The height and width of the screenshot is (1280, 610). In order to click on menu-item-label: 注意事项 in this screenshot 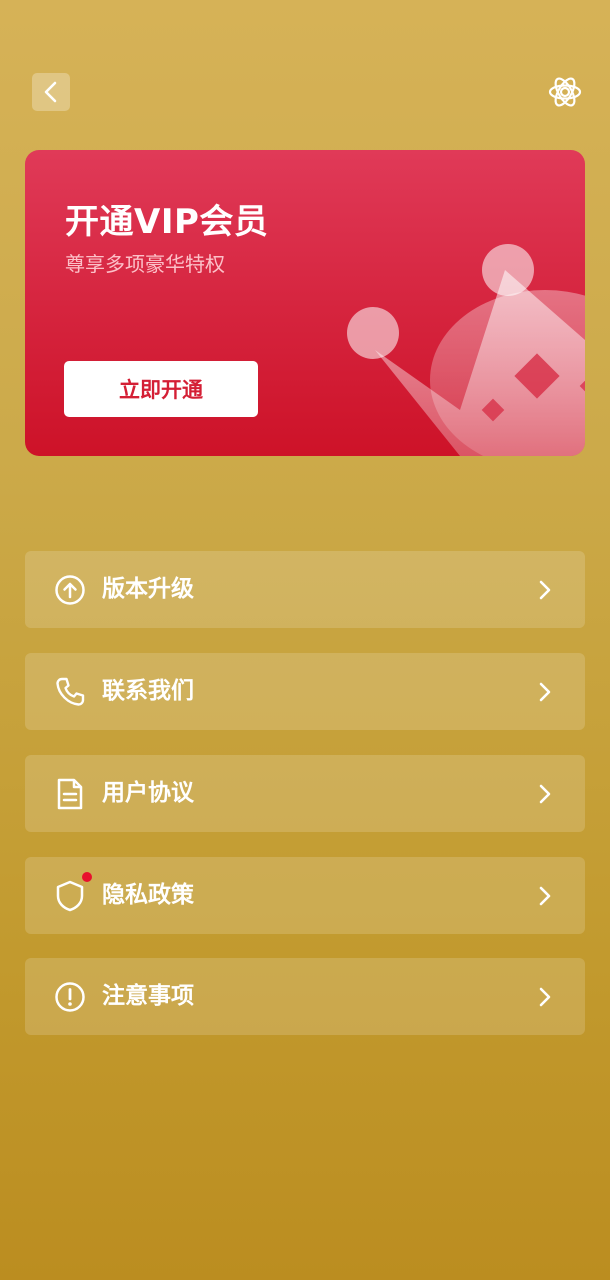, I will do `click(148, 996)`.